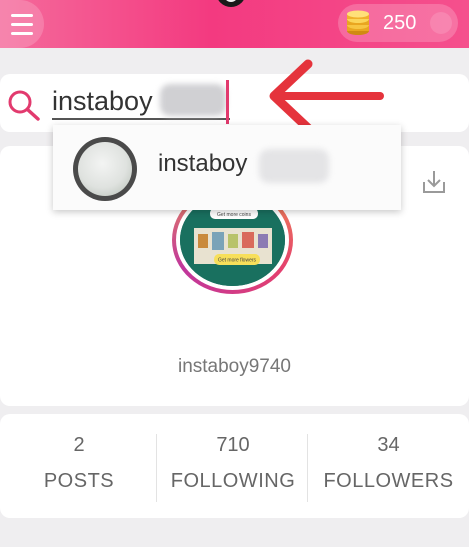 This screenshot has height=547, width=469. What do you see at coordinates (234, 103) in the screenshot?
I see `search-bar` at bounding box center [234, 103].